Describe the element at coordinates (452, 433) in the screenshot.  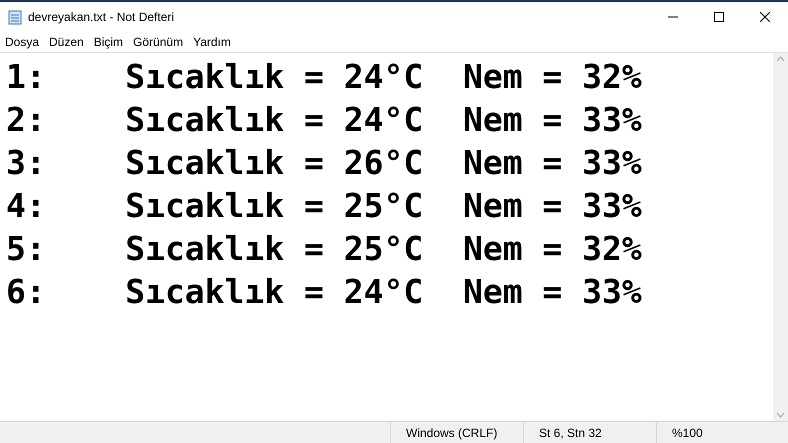
I see `status-text: Windows (CRLF)` at that location.